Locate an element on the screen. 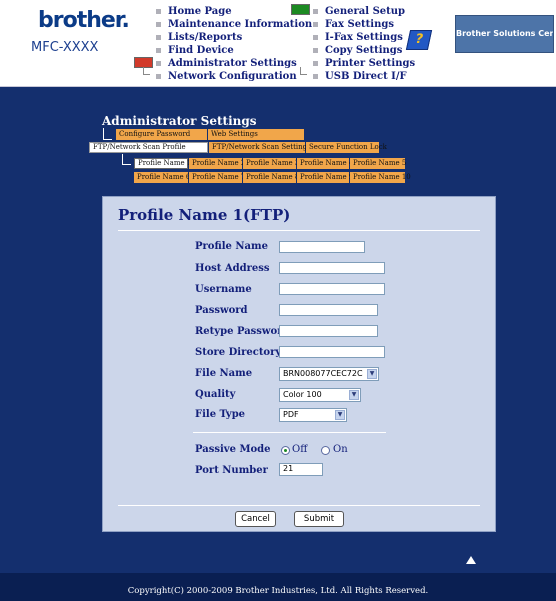 The image size is (556, 601). brother-logo: brother. is located at coordinates (84, 20).